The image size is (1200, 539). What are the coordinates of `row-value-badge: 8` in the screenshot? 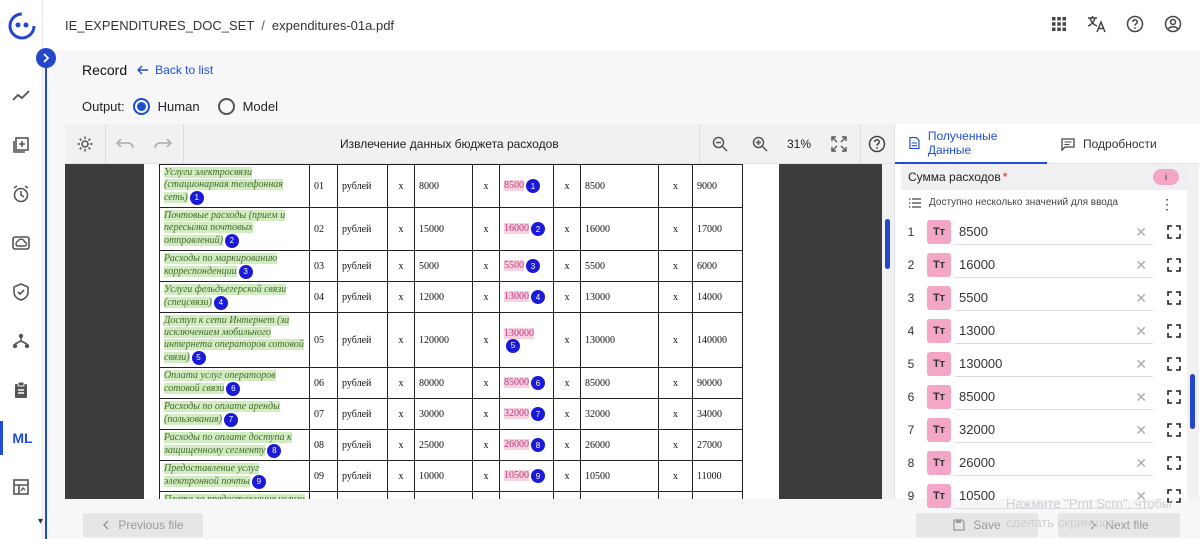 It's located at (538, 445).